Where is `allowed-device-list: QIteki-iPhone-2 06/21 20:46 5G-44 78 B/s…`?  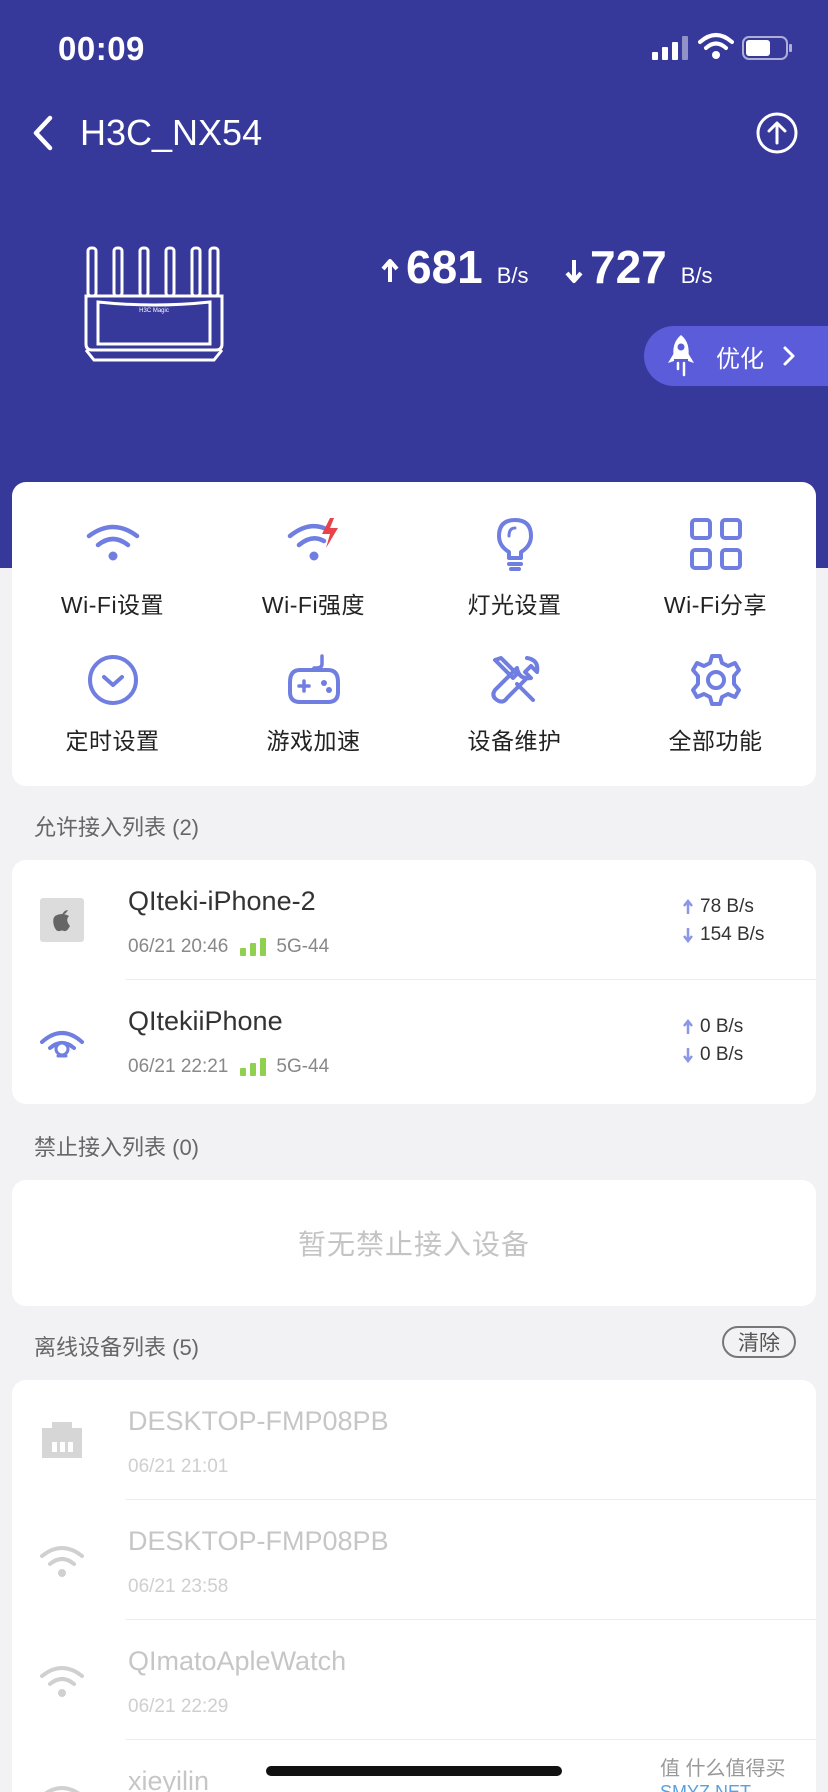
allowed-device-list: QIteki-iPhone-2 06/21 20:46 5G-44 78 B/s… is located at coordinates (414, 982).